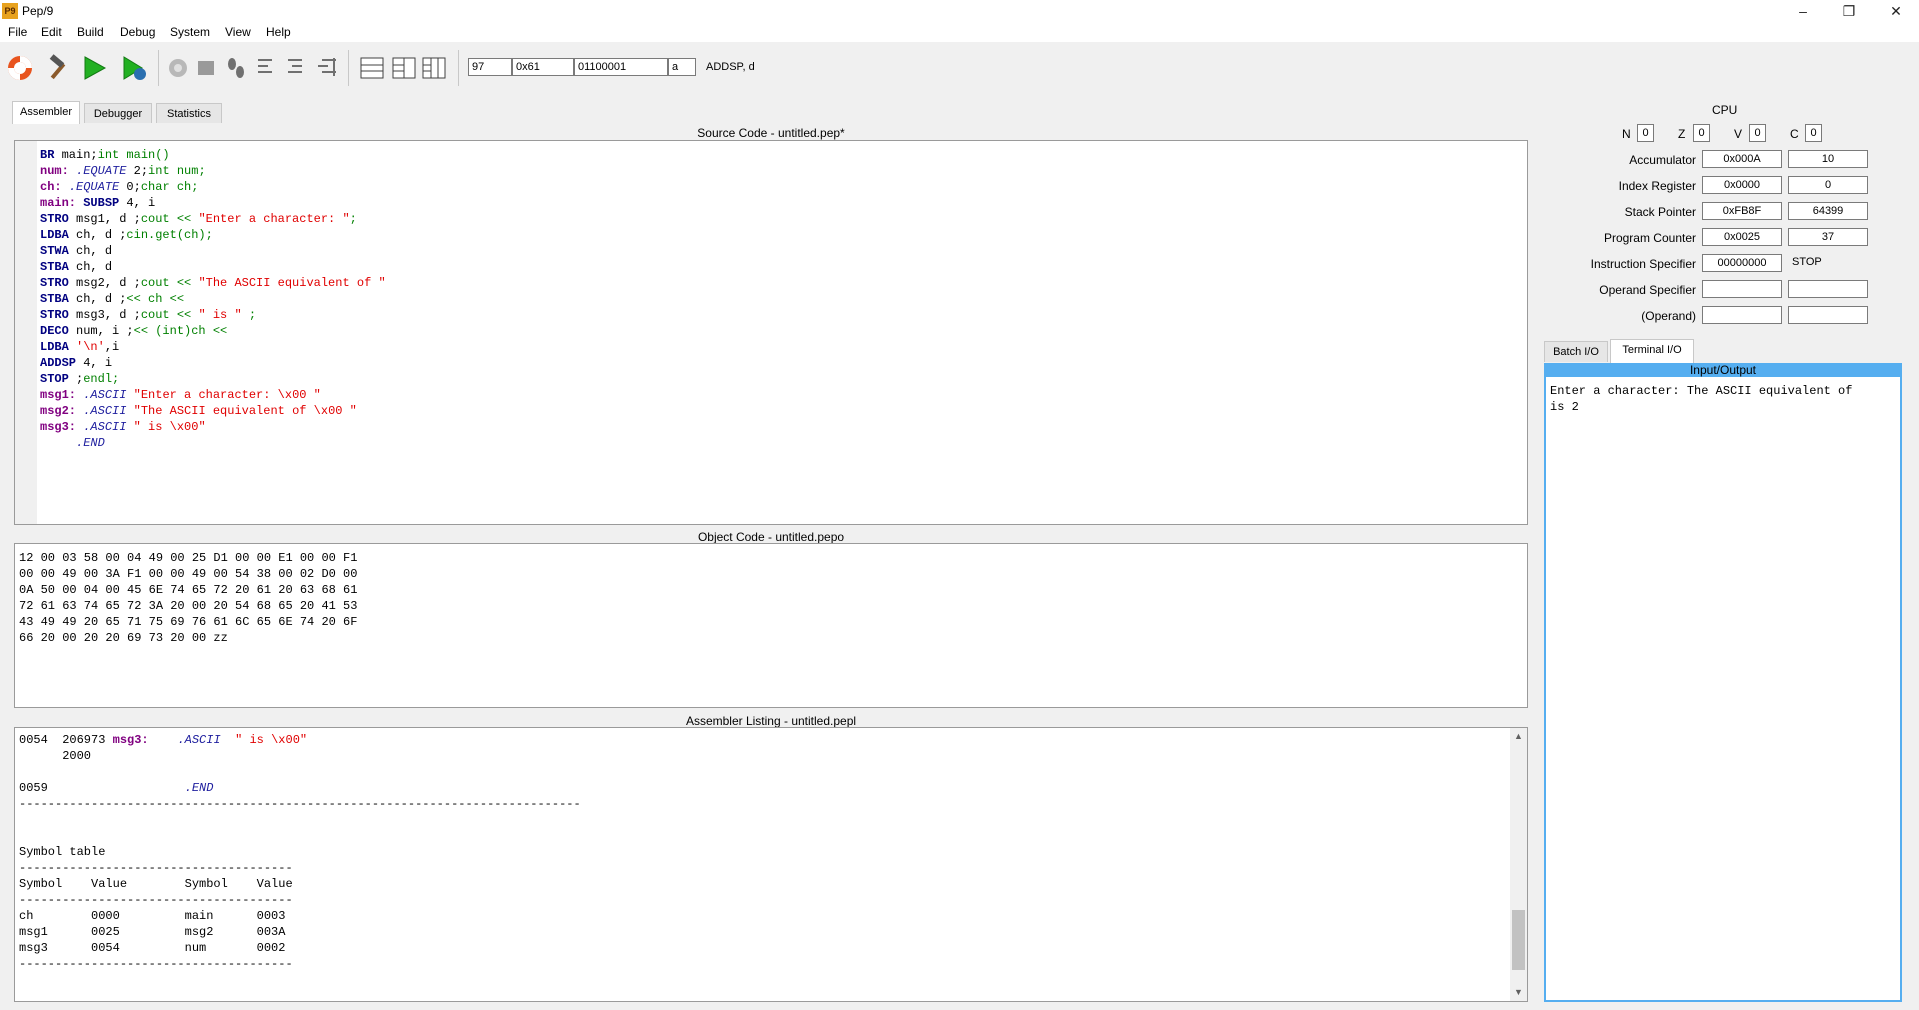 This screenshot has height=1010, width=1919. Describe the element at coordinates (54, 251) in the screenshot. I see `code-token: STWA` at that location.